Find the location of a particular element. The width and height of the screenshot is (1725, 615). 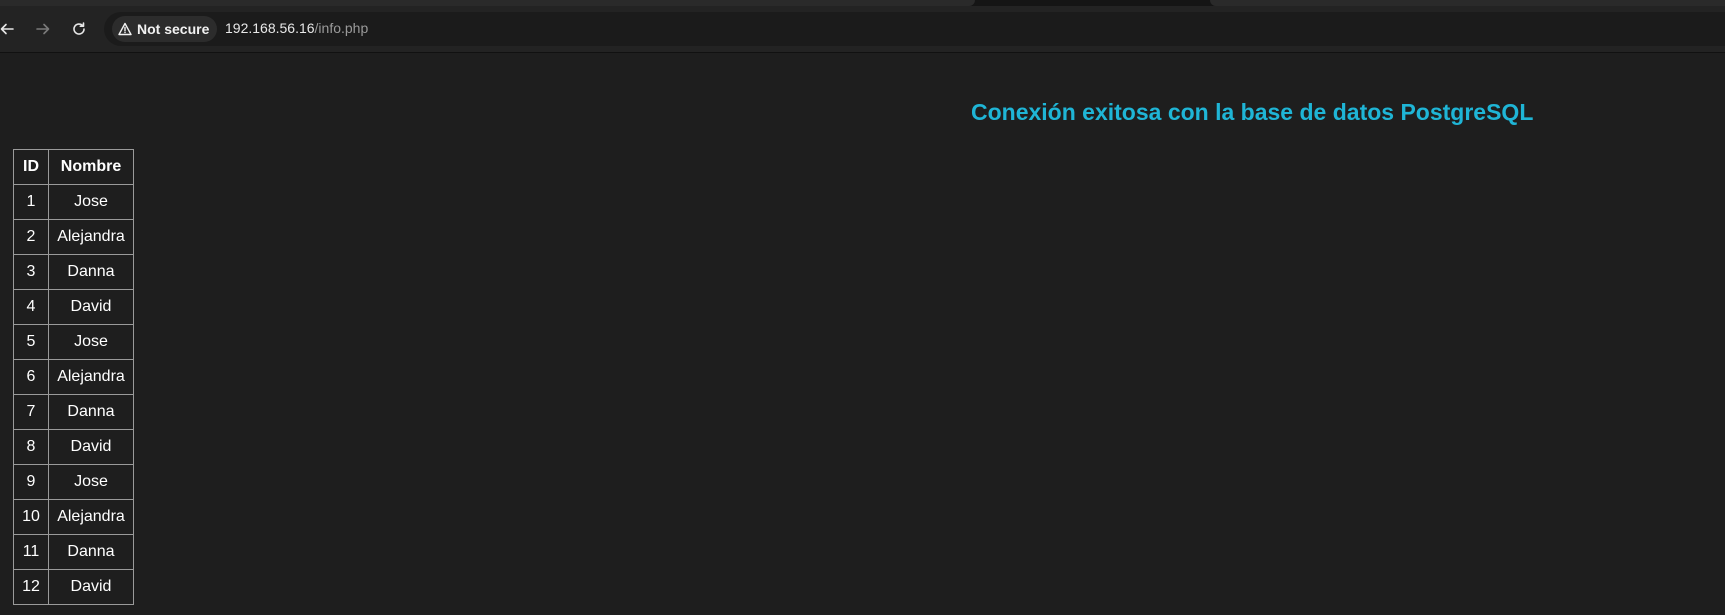

cell-id: 7 is located at coordinates (31, 412).